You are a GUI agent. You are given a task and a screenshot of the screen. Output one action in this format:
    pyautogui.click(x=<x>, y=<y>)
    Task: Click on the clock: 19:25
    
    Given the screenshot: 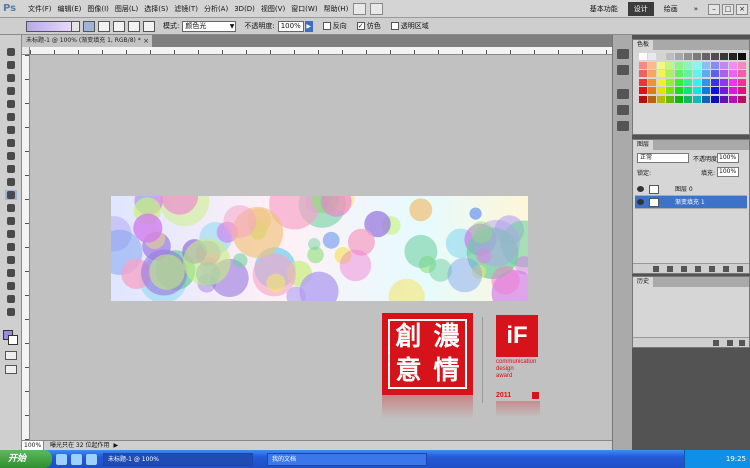 What is the action you would take?
    pyautogui.click(x=736, y=459)
    